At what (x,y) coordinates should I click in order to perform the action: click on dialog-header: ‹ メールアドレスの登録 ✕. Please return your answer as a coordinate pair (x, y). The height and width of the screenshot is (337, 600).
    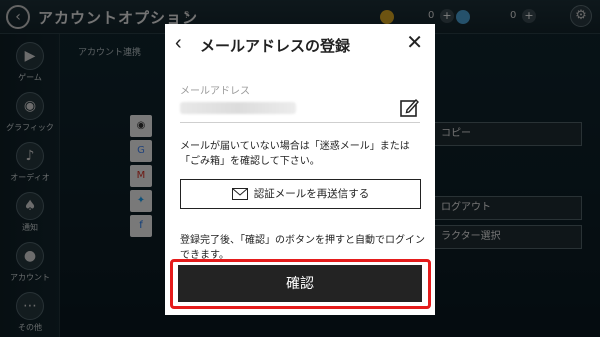
    Looking at the image, I should click on (300, 44).